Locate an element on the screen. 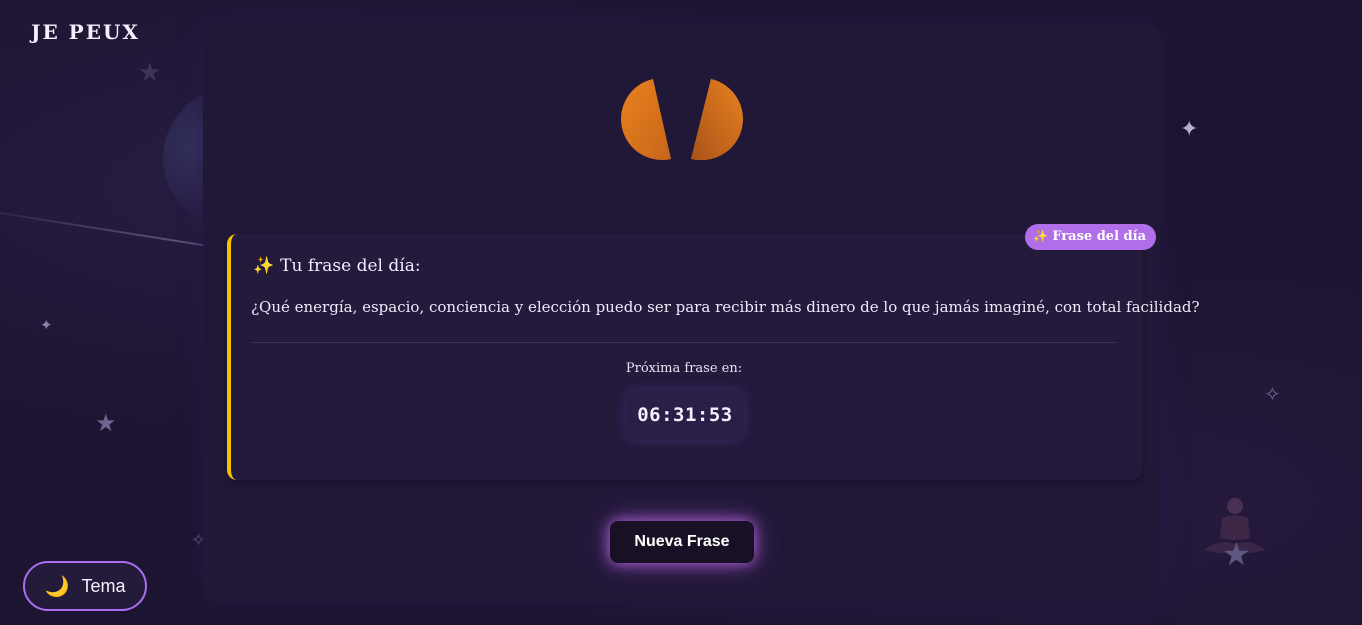  shooting-star-decoration is located at coordinates (106, 230).